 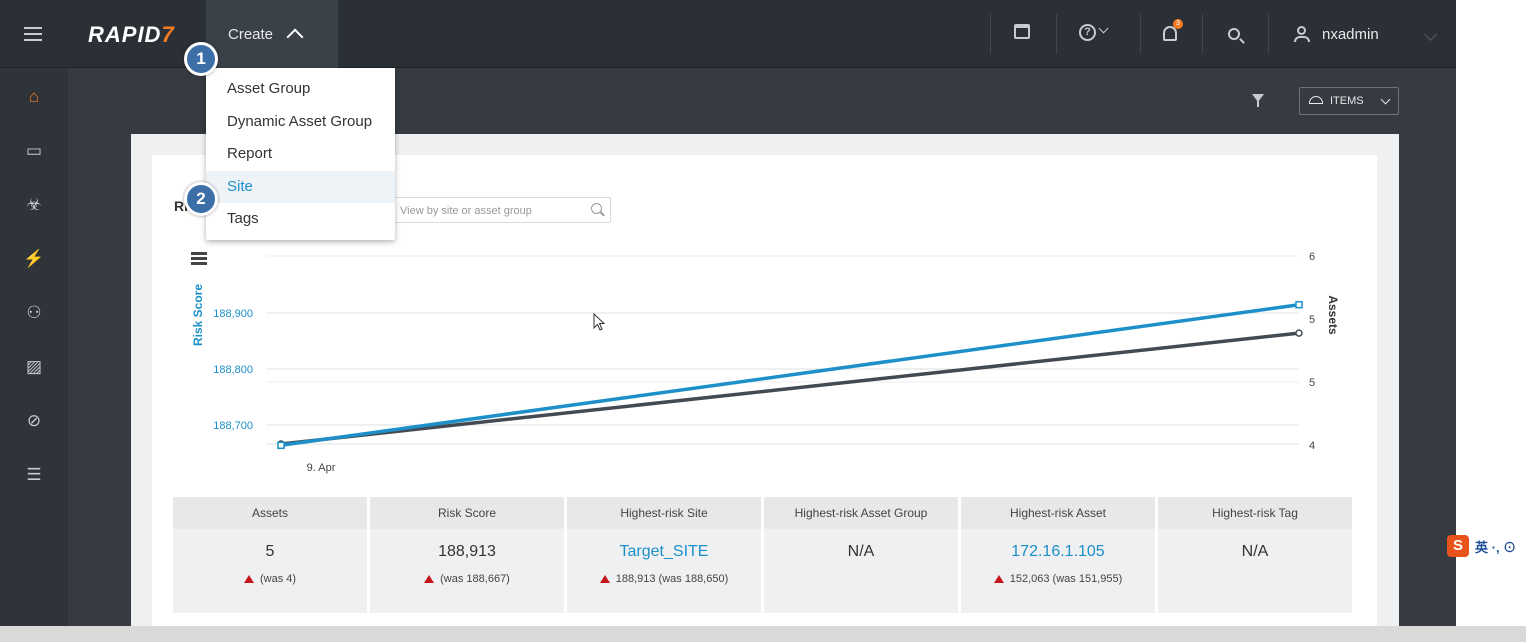 What do you see at coordinates (300, 122) in the screenshot?
I see `menu-item-dynamic-asset-group: Dynamic Asset Group` at bounding box center [300, 122].